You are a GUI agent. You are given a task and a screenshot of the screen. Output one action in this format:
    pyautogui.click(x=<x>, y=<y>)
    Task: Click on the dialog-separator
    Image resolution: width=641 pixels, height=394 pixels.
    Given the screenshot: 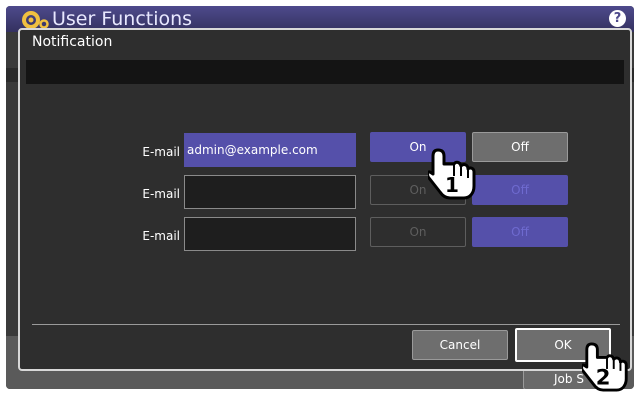 What is the action you would take?
    pyautogui.click(x=326, y=324)
    